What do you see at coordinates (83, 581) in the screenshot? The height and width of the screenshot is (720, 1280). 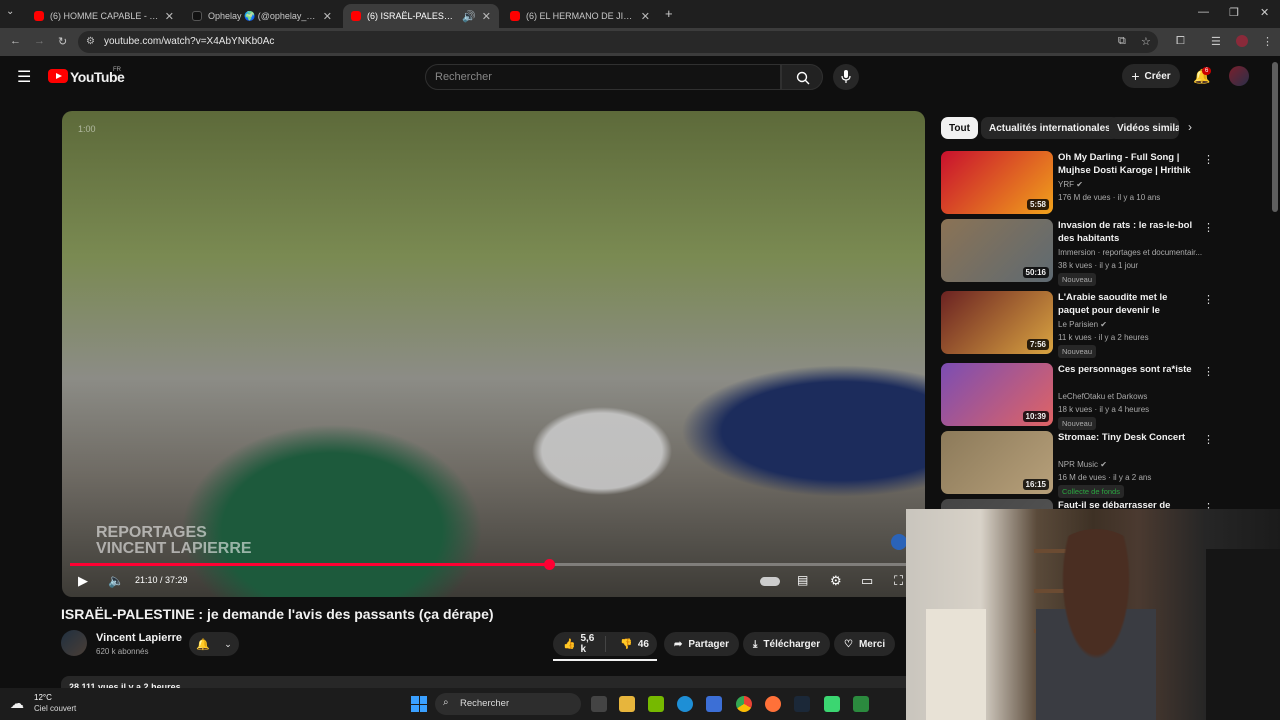 I see `play-icon: ▶` at bounding box center [83, 581].